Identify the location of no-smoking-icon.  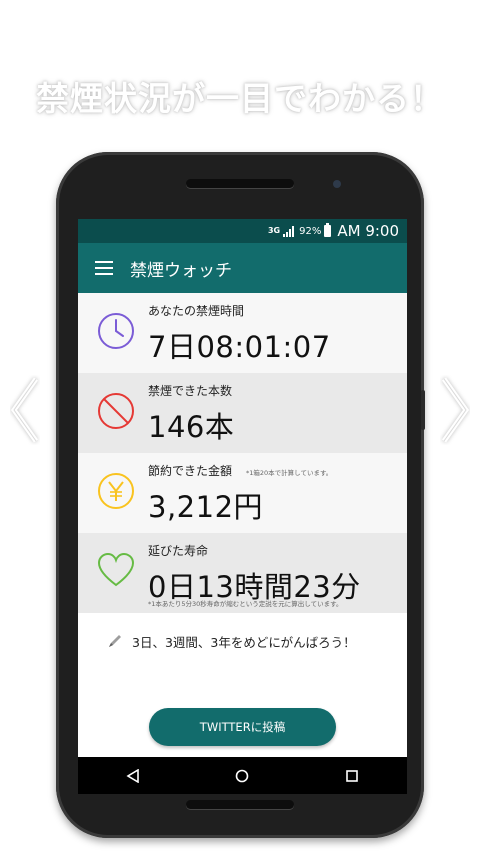
(116, 411).